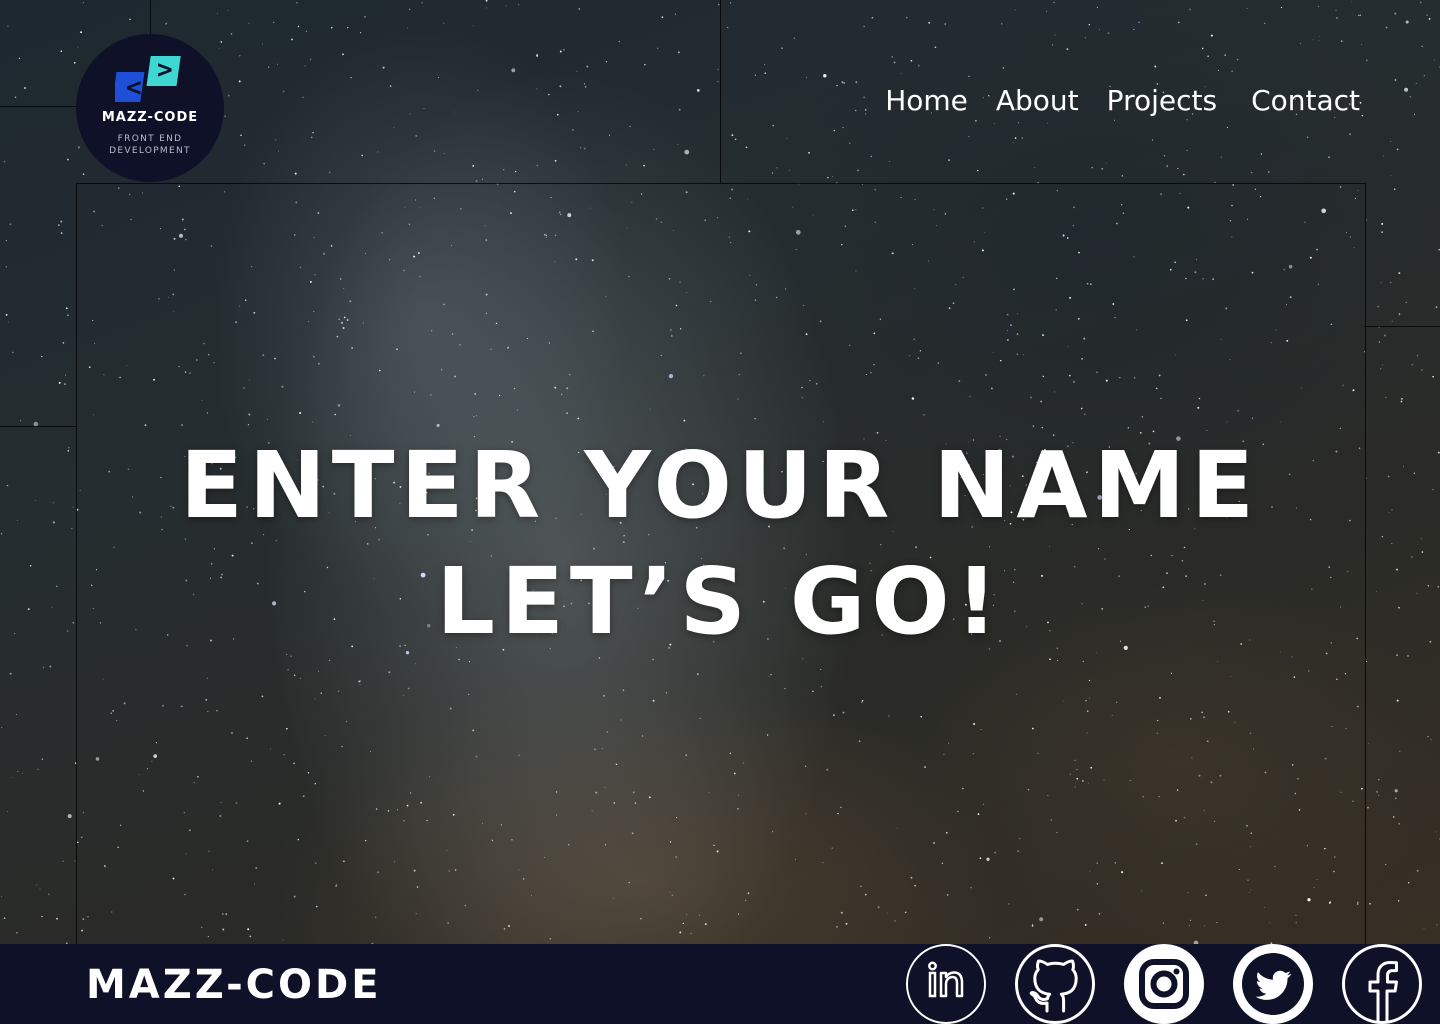 The image size is (1440, 1024). Describe the element at coordinates (148, 79) in the screenshot. I see `code-brackets-icon: < >` at that location.